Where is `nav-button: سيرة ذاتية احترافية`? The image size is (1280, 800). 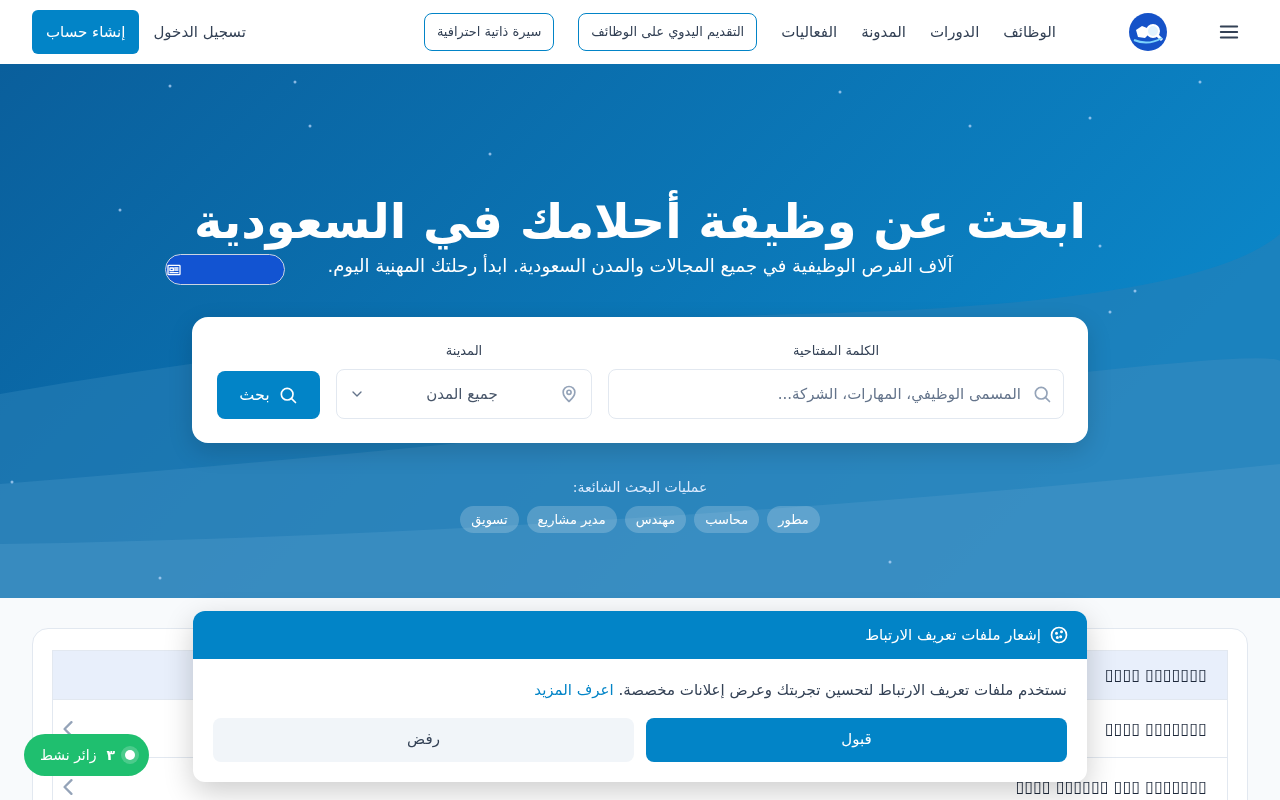 nav-button: سيرة ذاتية احترافية is located at coordinates (489, 32).